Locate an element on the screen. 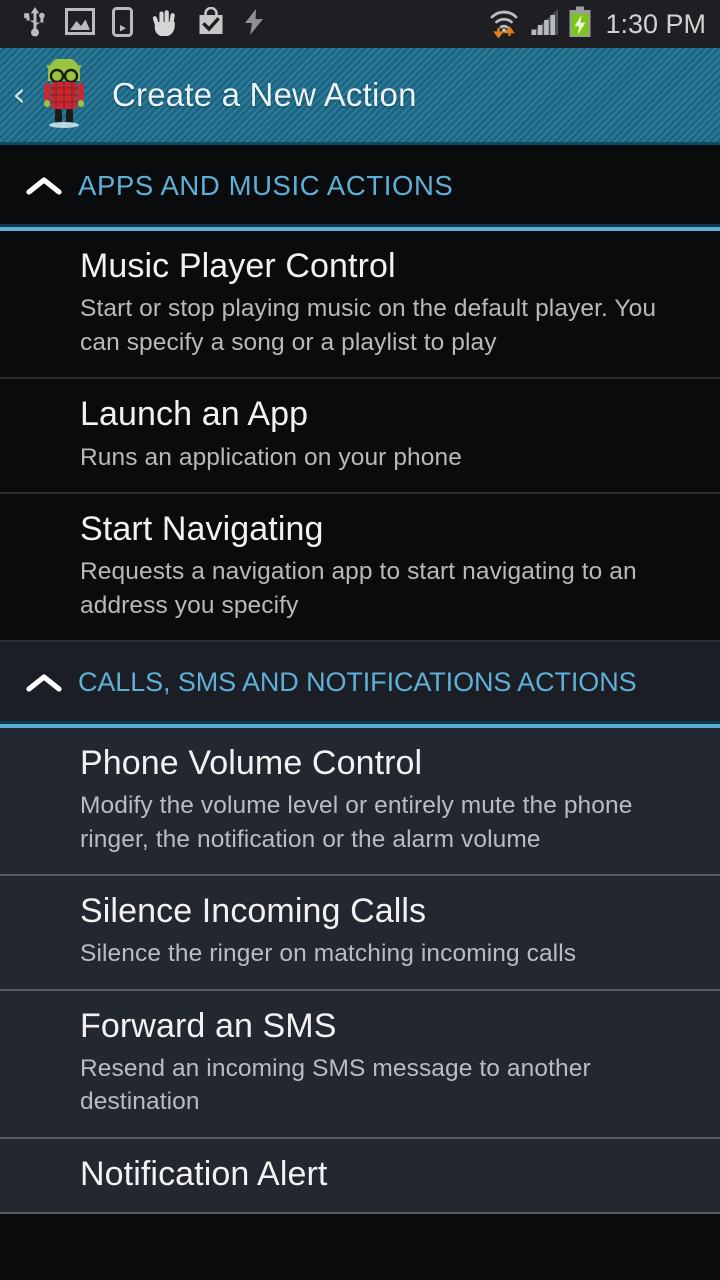  status-bar-left-icons is located at coordinates (255, 24).